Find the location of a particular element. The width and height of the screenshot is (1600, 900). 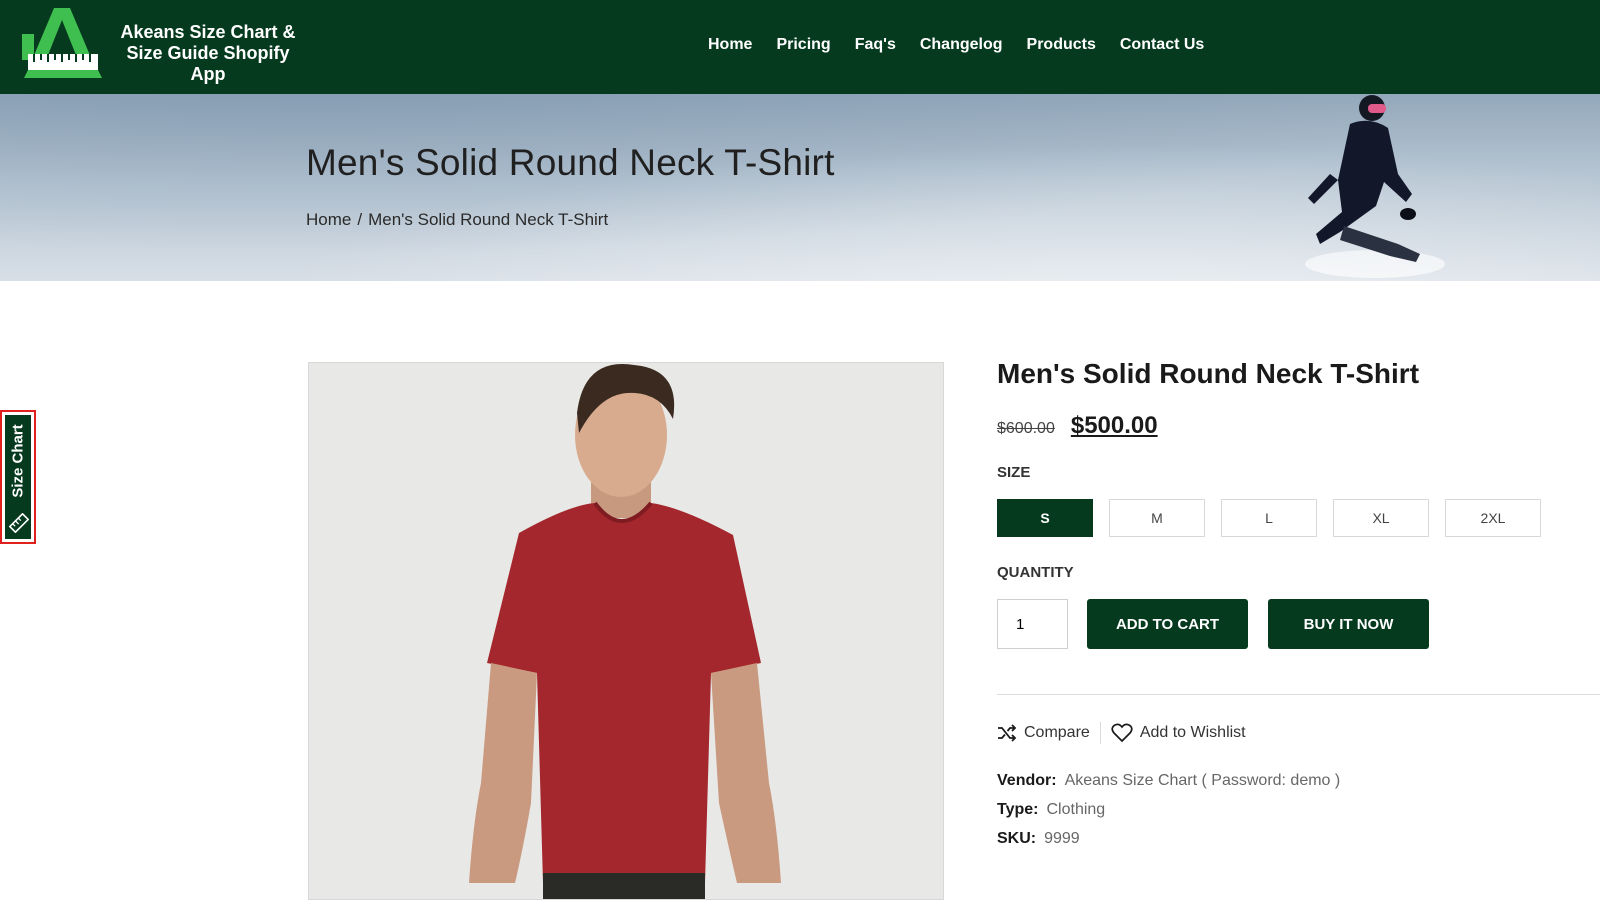

size-label: SIZE is located at coordinates (1014, 472).